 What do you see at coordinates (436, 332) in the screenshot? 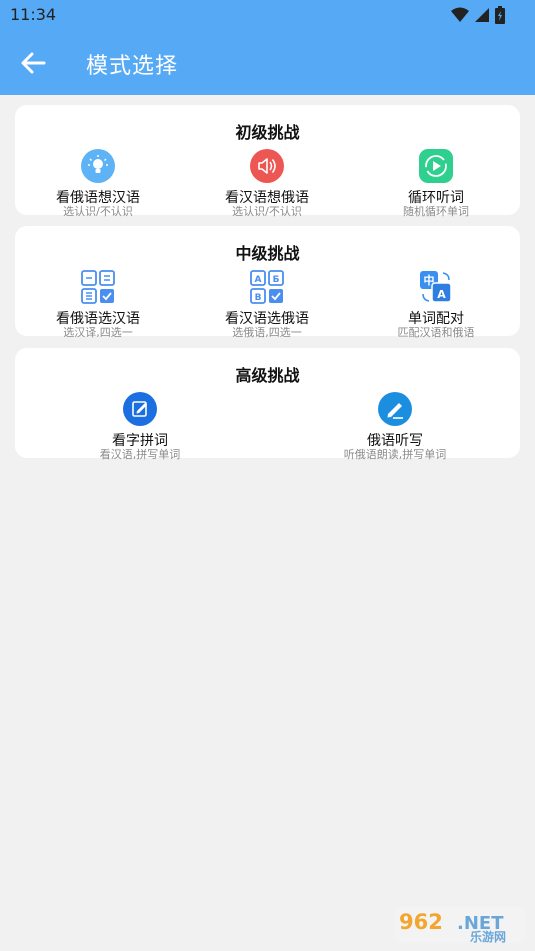
I see `mode-subtitle: 匹配汉语和俄语` at bounding box center [436, 332].